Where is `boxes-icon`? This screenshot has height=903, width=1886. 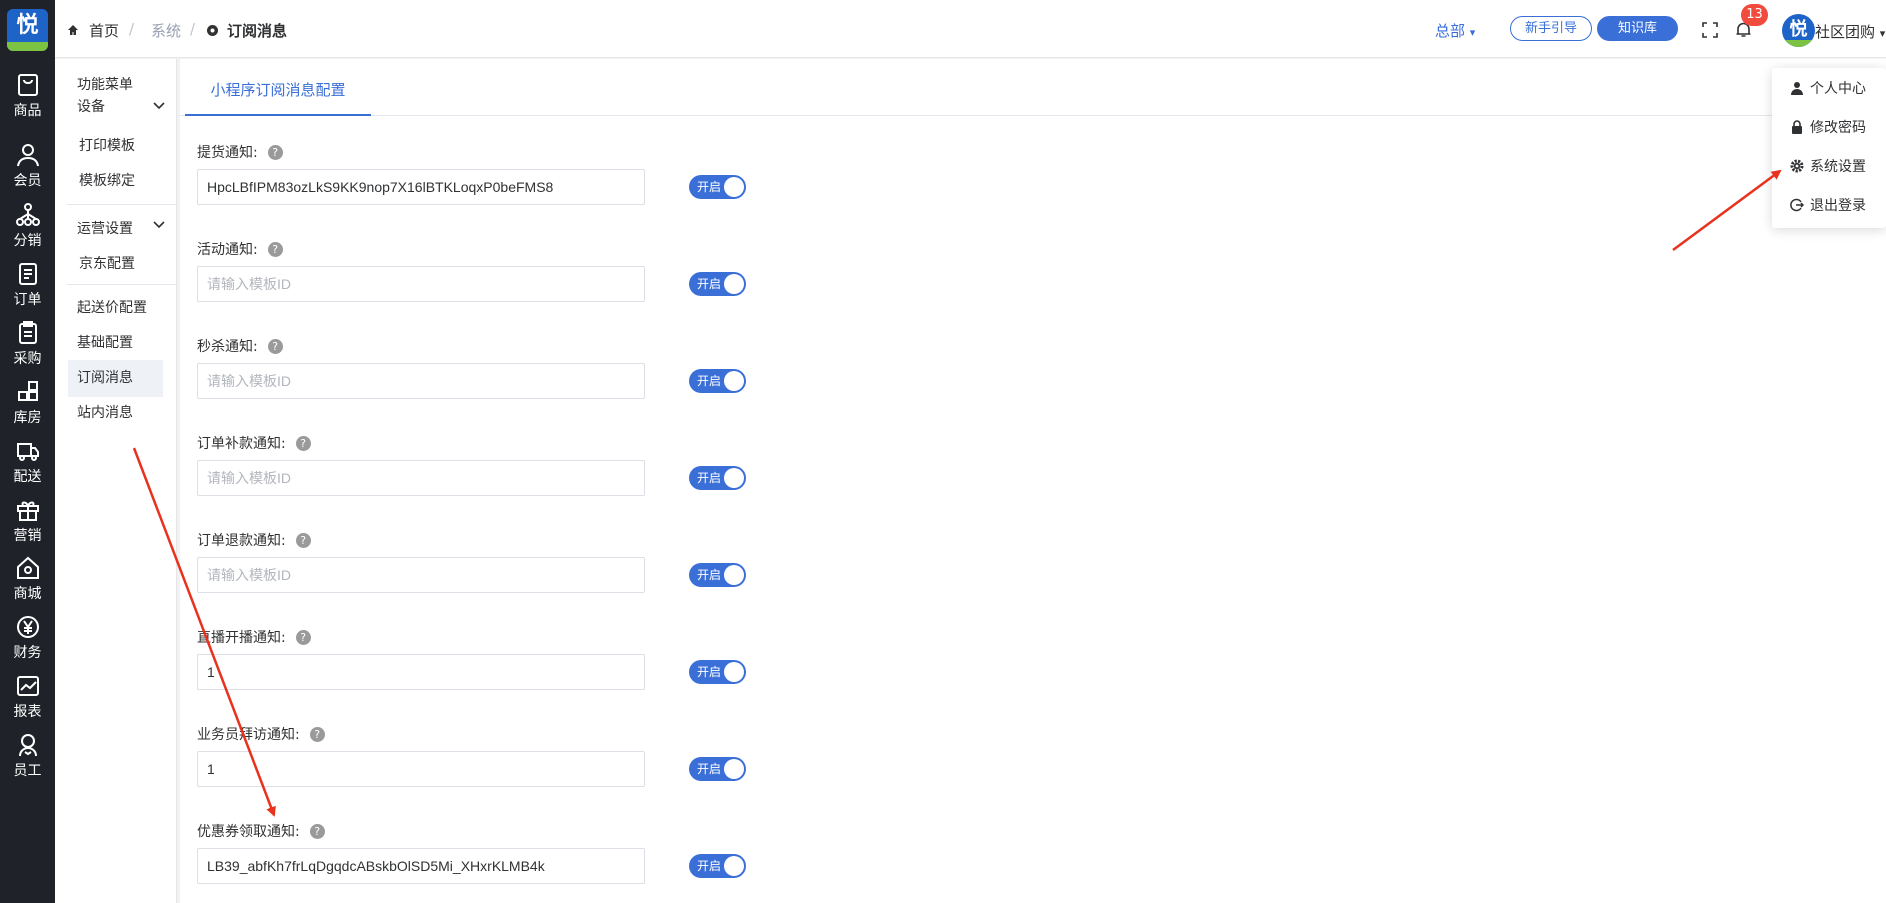
boxes-icon is located at coordinates (27, 391).